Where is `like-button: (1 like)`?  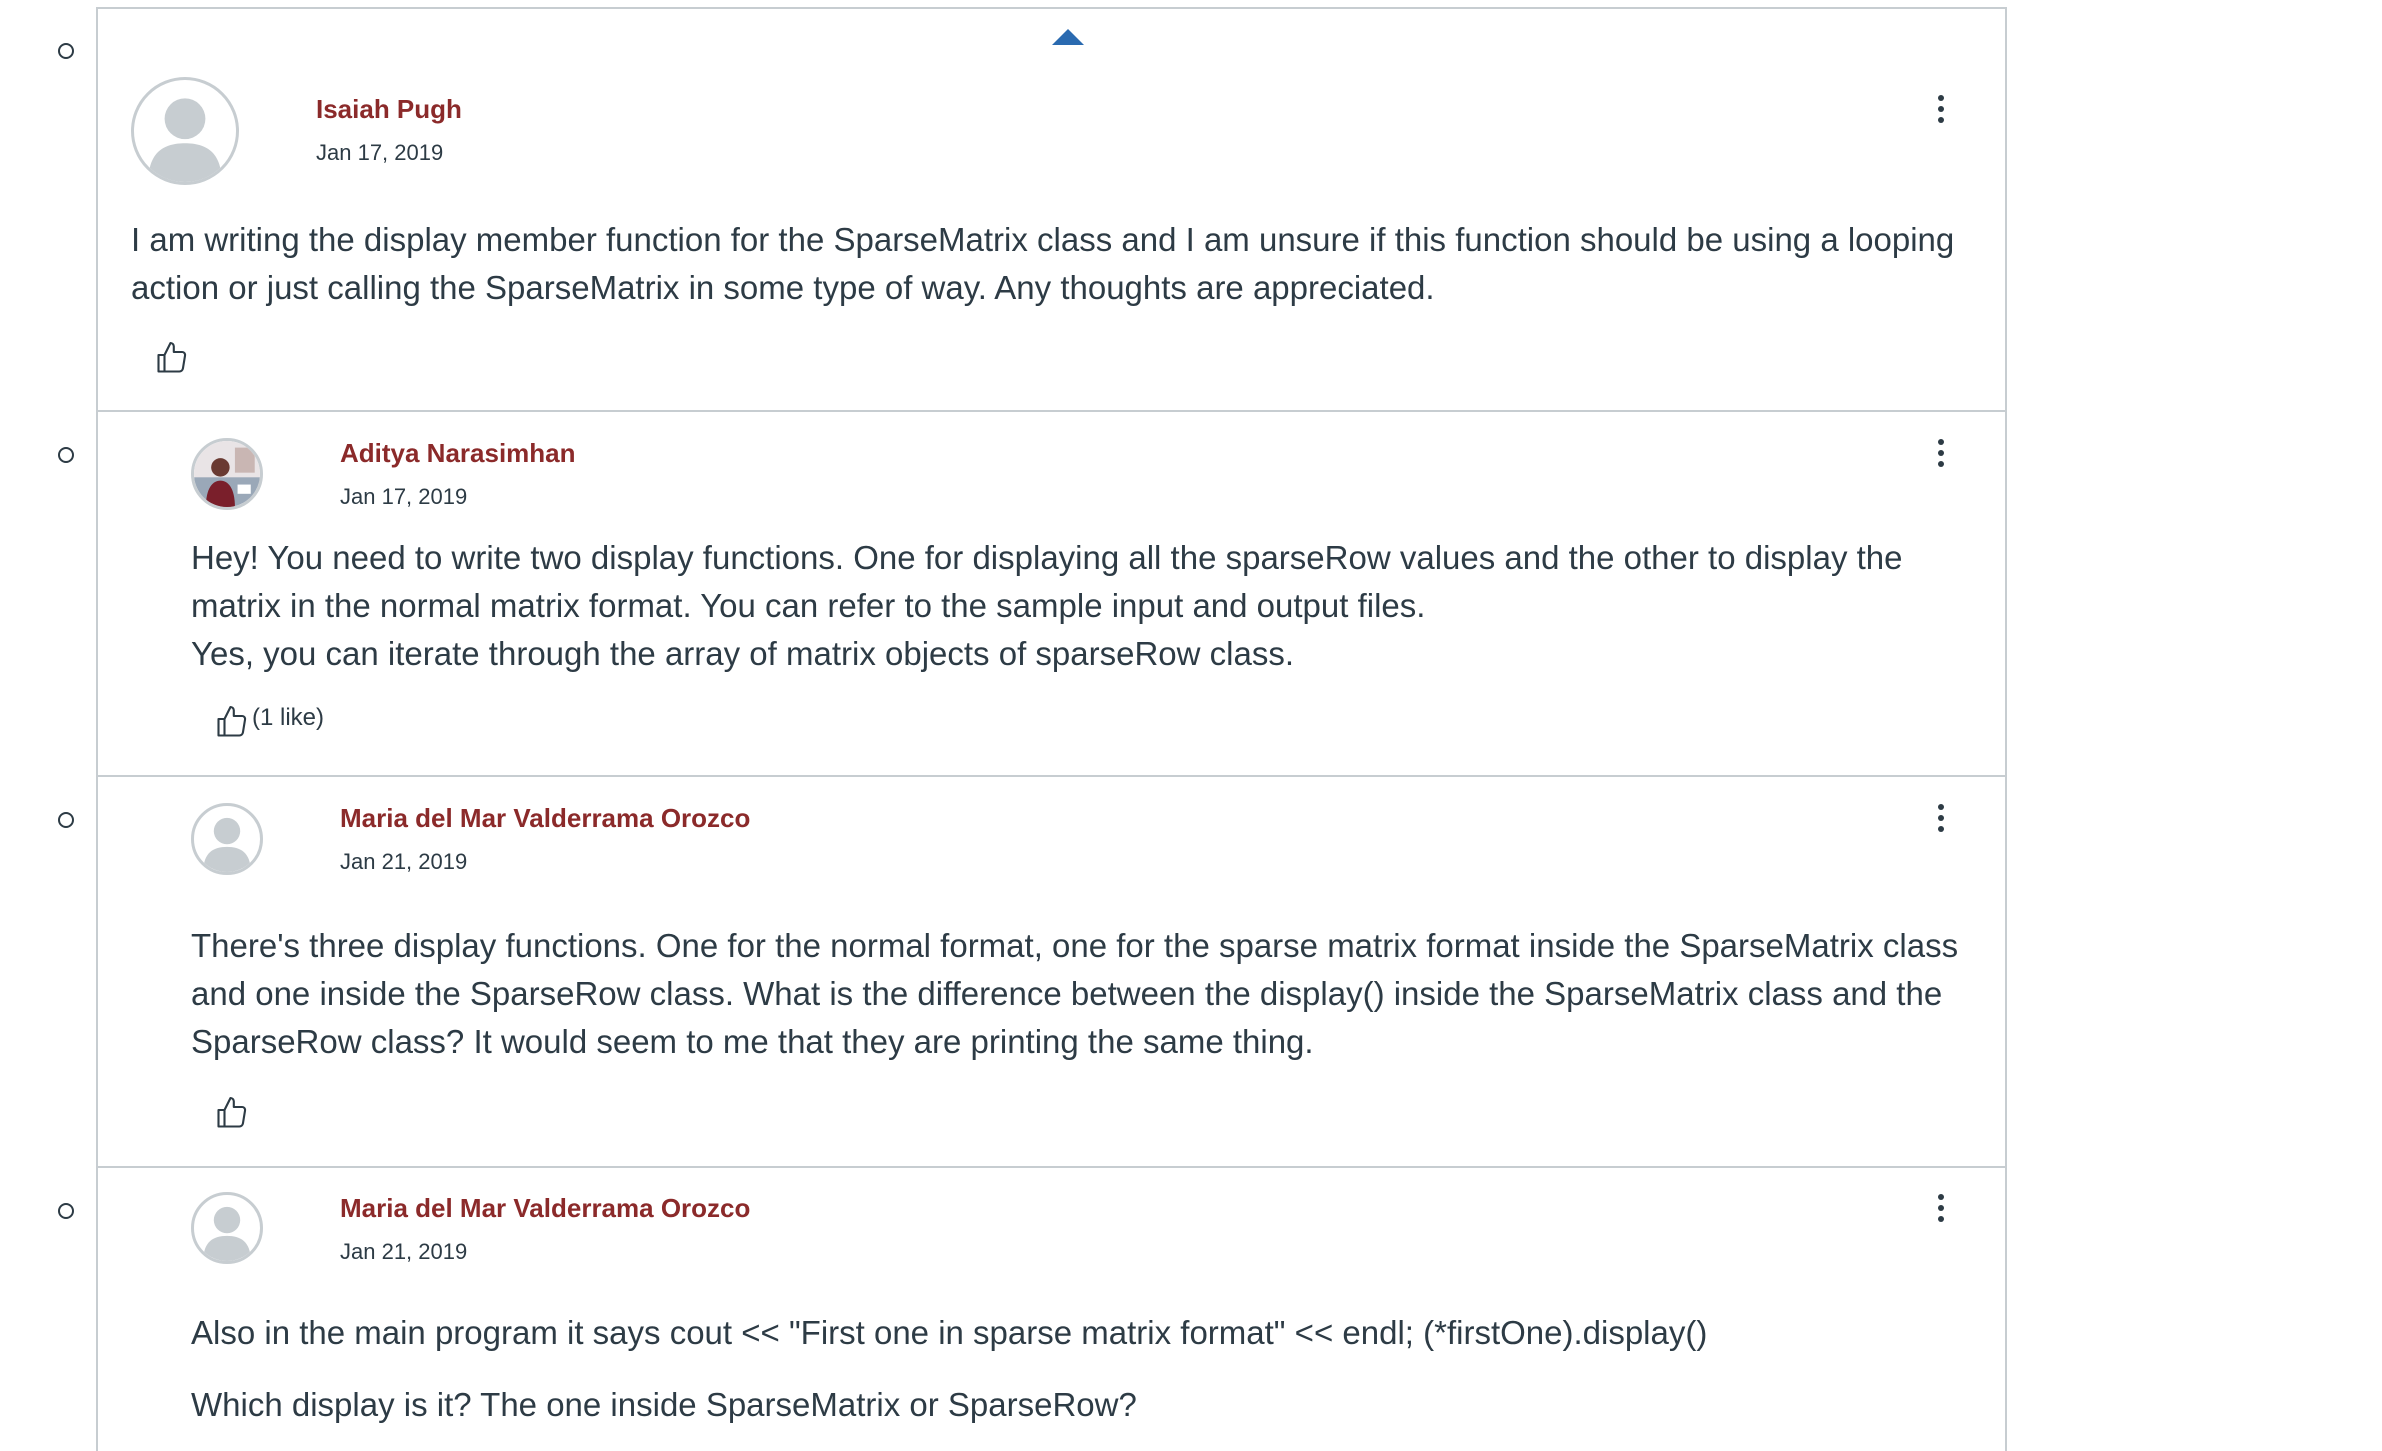
like-button: (1 like) is located at coordinates (269, 722).